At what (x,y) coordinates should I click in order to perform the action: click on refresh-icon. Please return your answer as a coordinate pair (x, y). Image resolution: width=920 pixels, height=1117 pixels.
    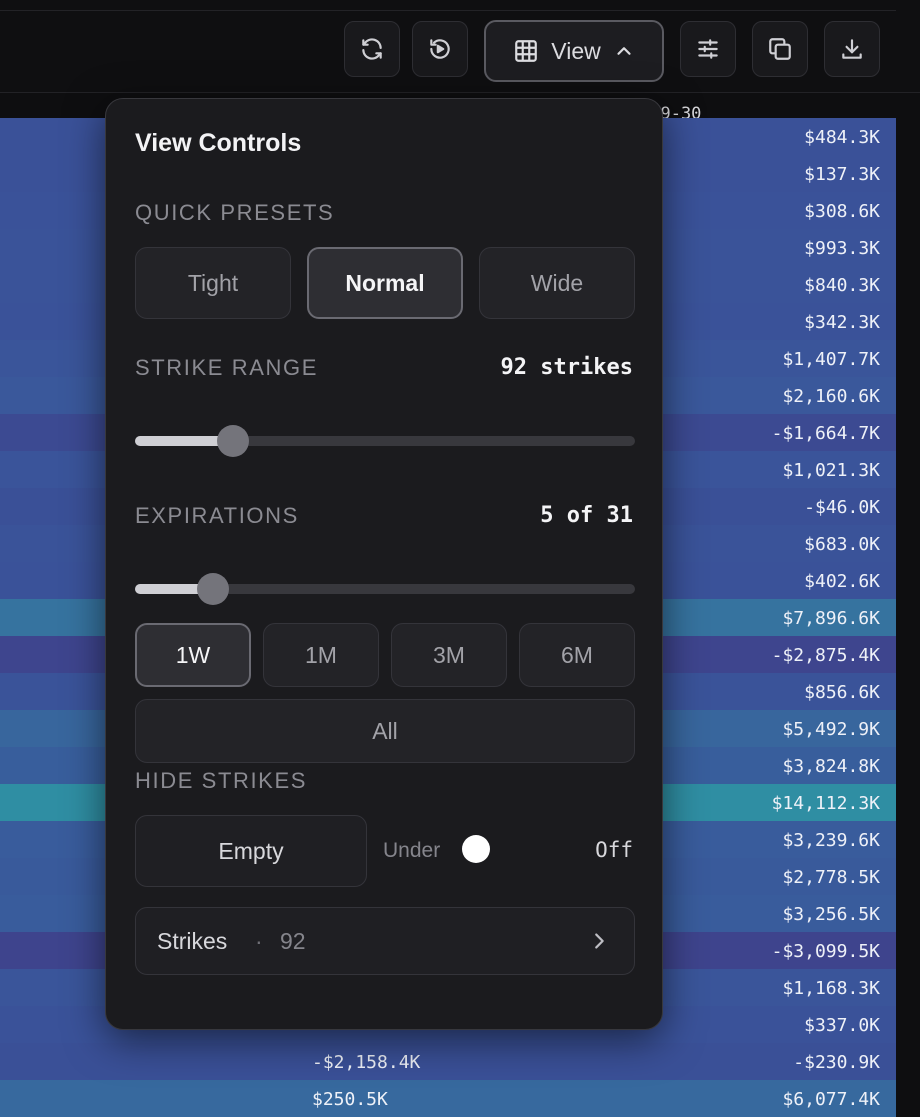
    Looking at the image, I should click on (372, 49).